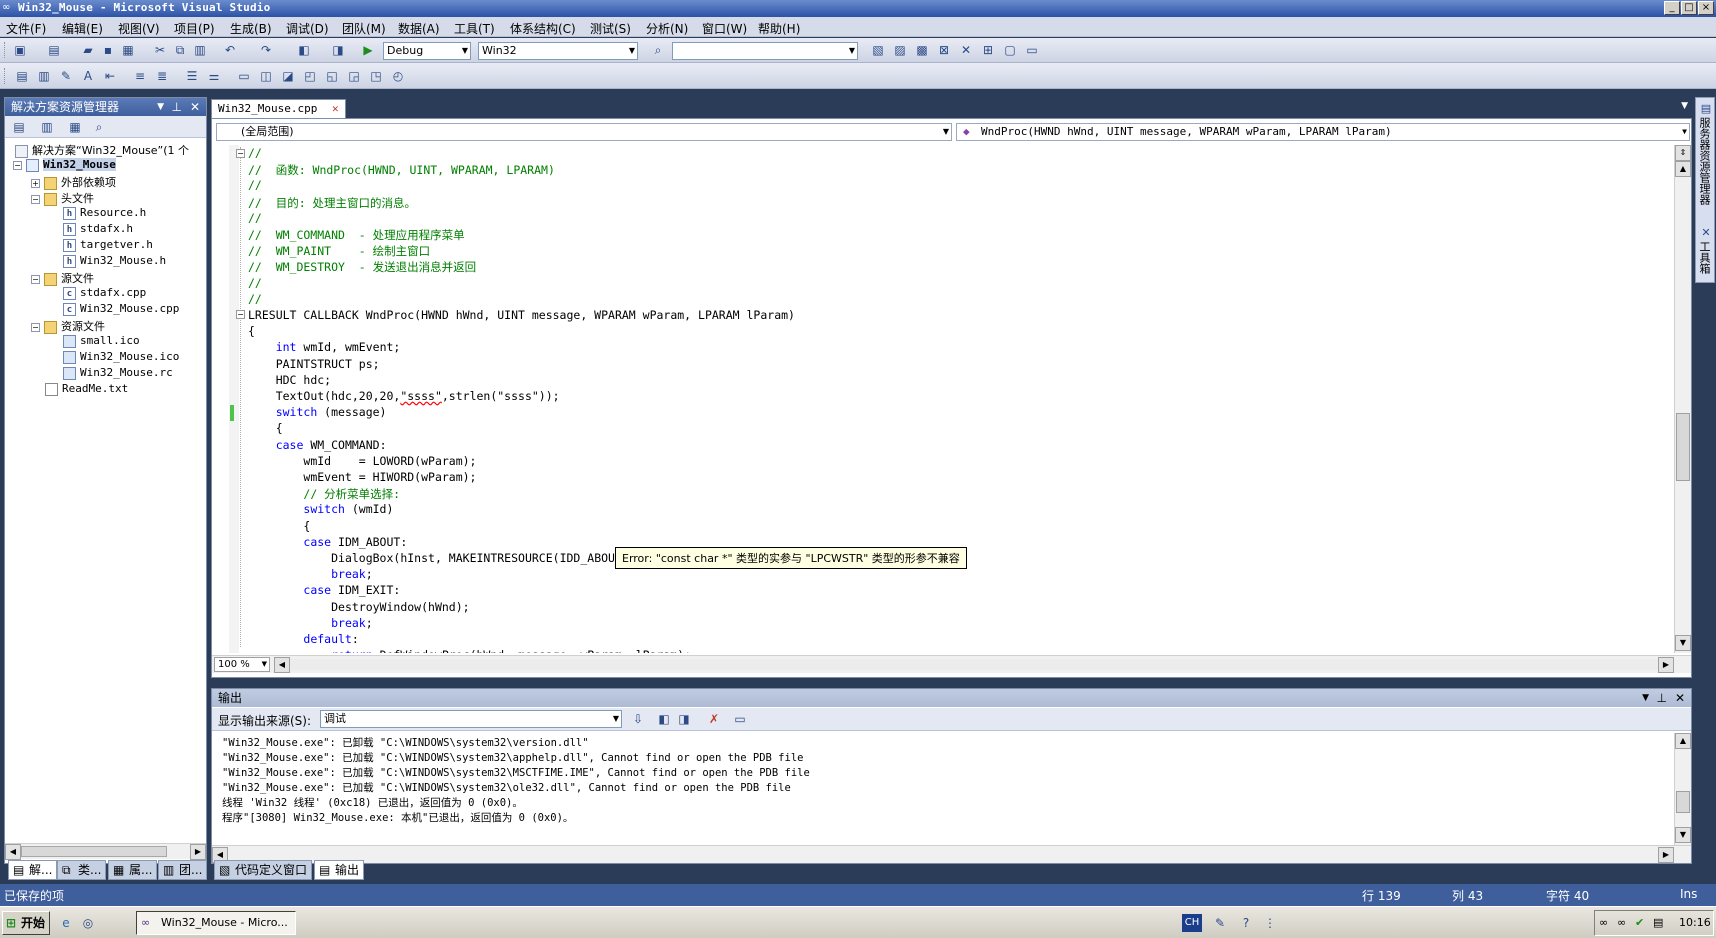 This screenshot has height=938, width=1716. What do you see at coordinates (1706, 250) in the screenshot?
I see `toolbox-tab: ✕ 工具箱` at bounding box center [1706, 250].